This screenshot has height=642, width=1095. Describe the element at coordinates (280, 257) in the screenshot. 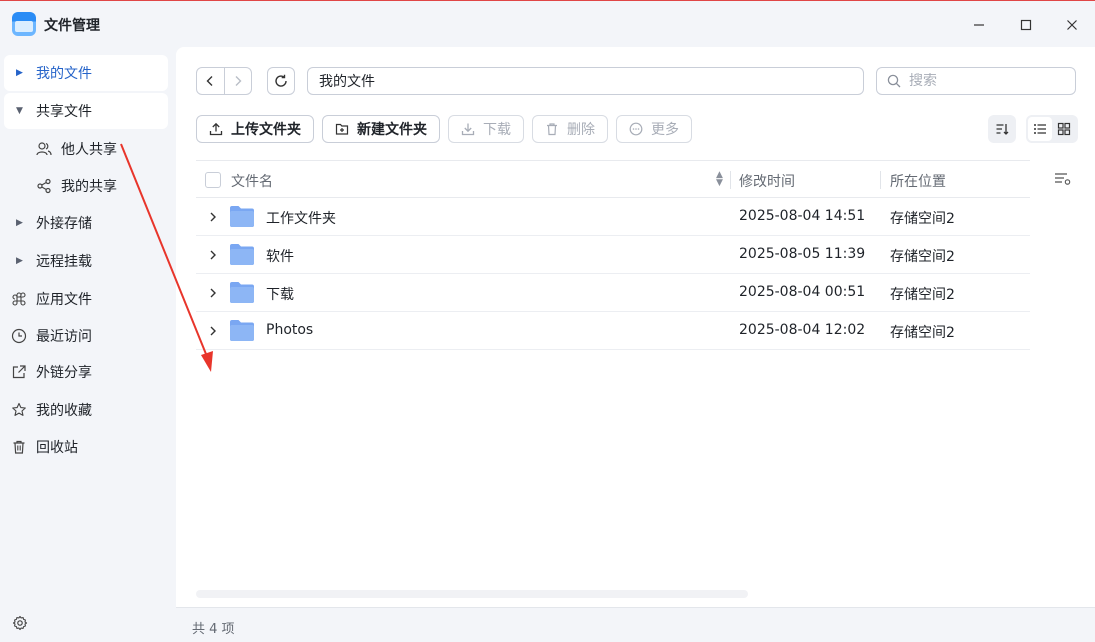

I see `file-name: 软件` at that location.